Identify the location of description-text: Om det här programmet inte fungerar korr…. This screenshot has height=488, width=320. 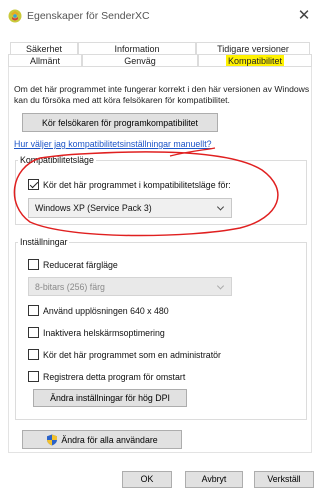
(162, 94).